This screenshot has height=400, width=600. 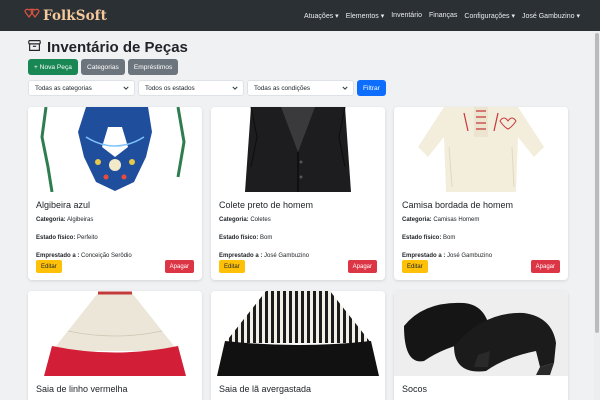 What do you see at coordinates (34, 48) in the screenshot?
I see `archive-box-icon` at bounding box center [34, 48].